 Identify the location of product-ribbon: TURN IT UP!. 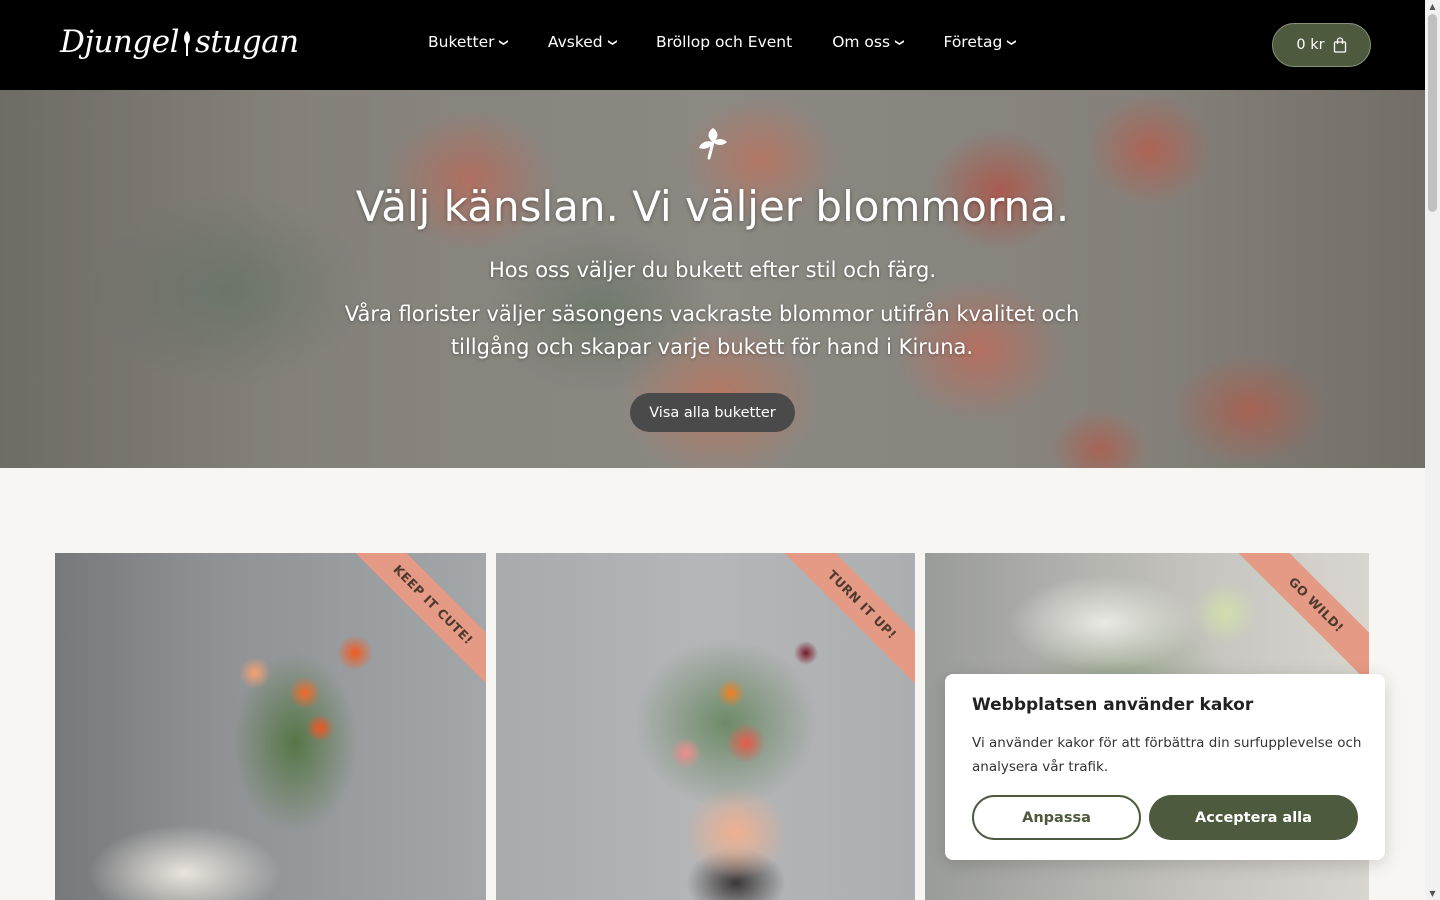
(850, 618).